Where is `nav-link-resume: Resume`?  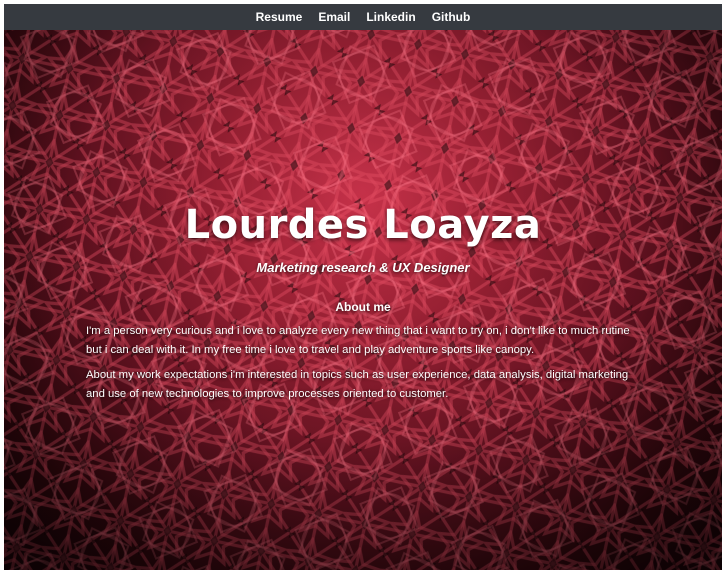
nav-link-resume: Resume is located at coordinates (279, 17).